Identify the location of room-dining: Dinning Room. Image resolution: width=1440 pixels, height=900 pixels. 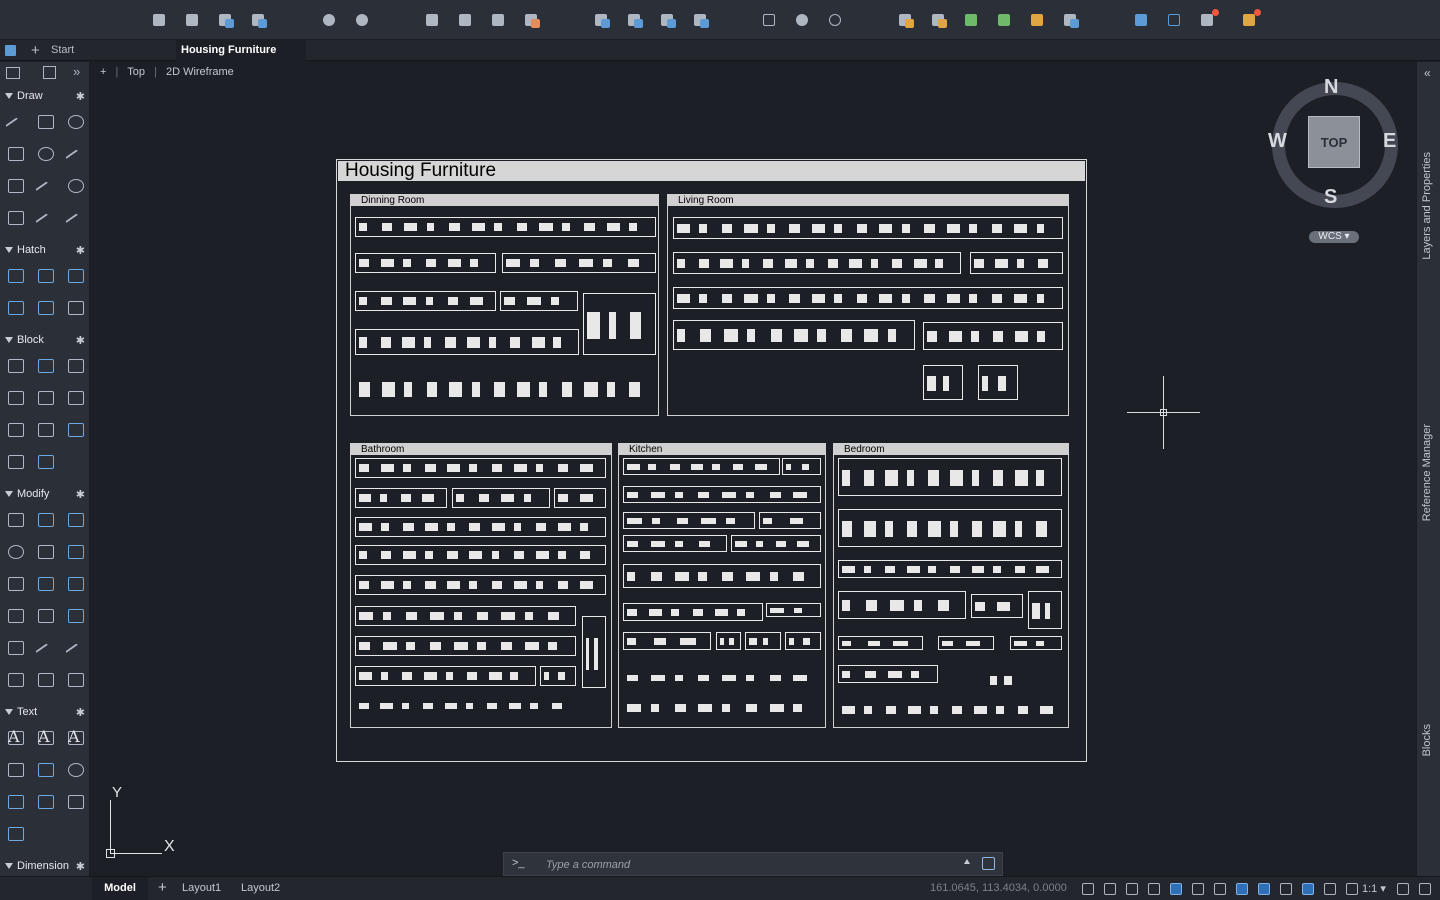
(504, 305).